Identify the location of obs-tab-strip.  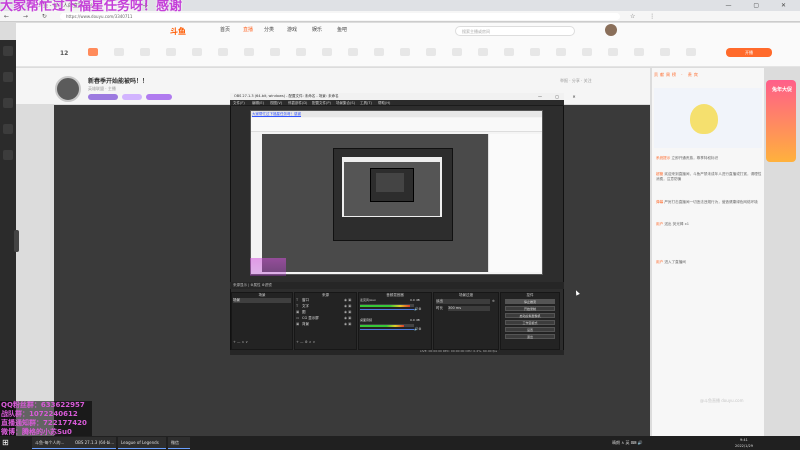
(397, 285).